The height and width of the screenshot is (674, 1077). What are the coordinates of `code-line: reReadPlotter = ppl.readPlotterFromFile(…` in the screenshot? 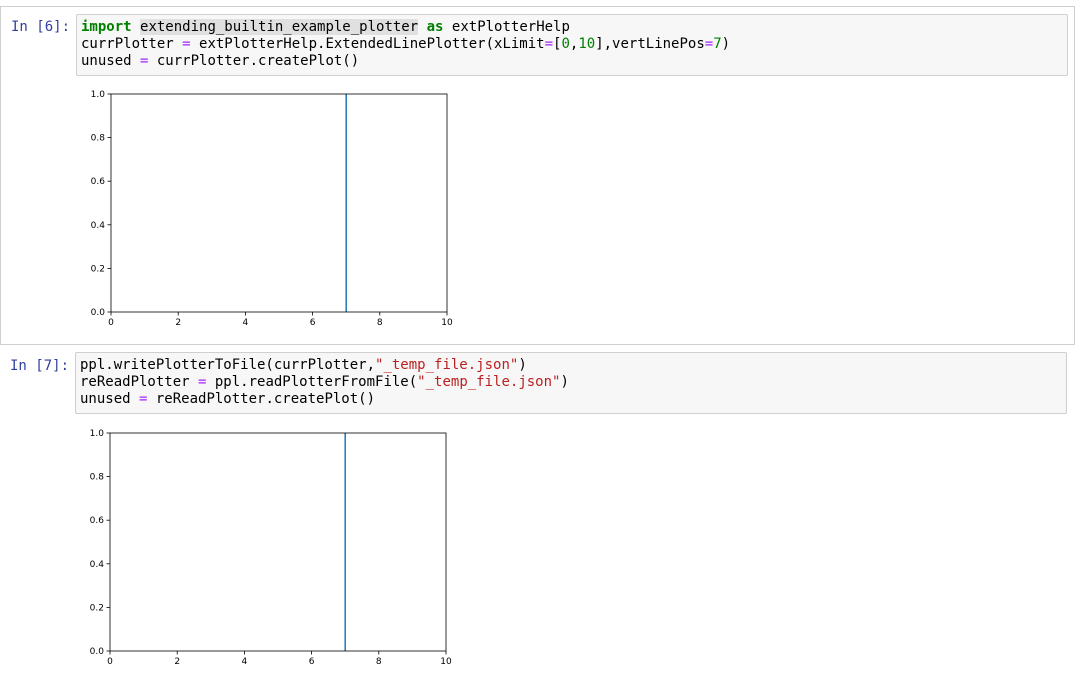 It's located at (324, 382).